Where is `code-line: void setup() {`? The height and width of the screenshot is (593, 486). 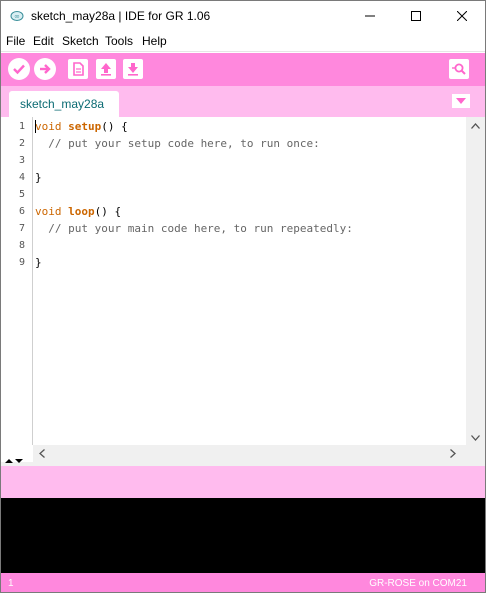
code-line: void setup() { is located at coordinates (81, 126).